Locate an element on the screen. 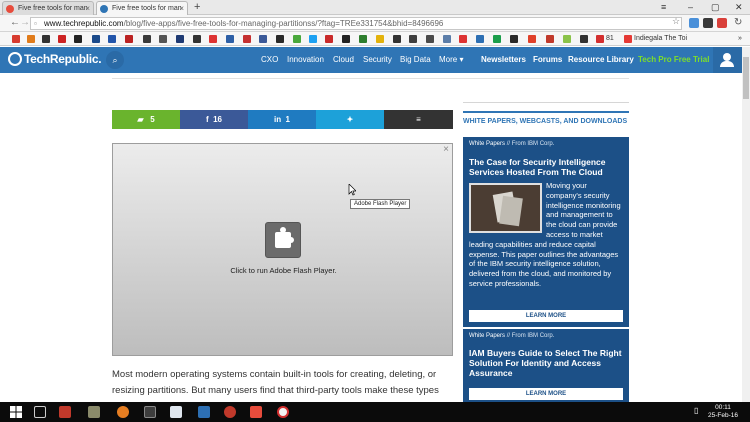 This screenshot has width=750, height=422. nav-security: Security is located at coordinates (377, 59).